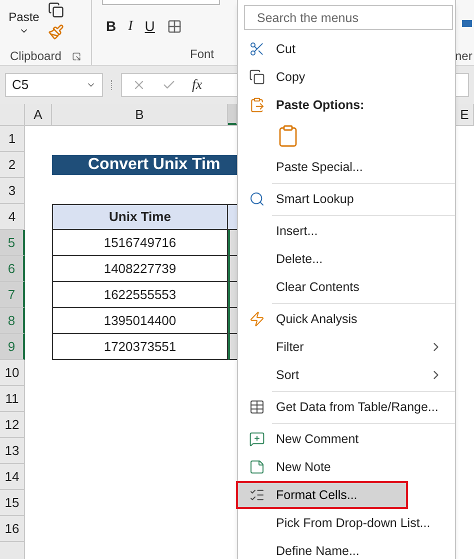  Describe the element at coordinates (291, 77) in the screenshot. I see `menu-label: Copy` at that location.